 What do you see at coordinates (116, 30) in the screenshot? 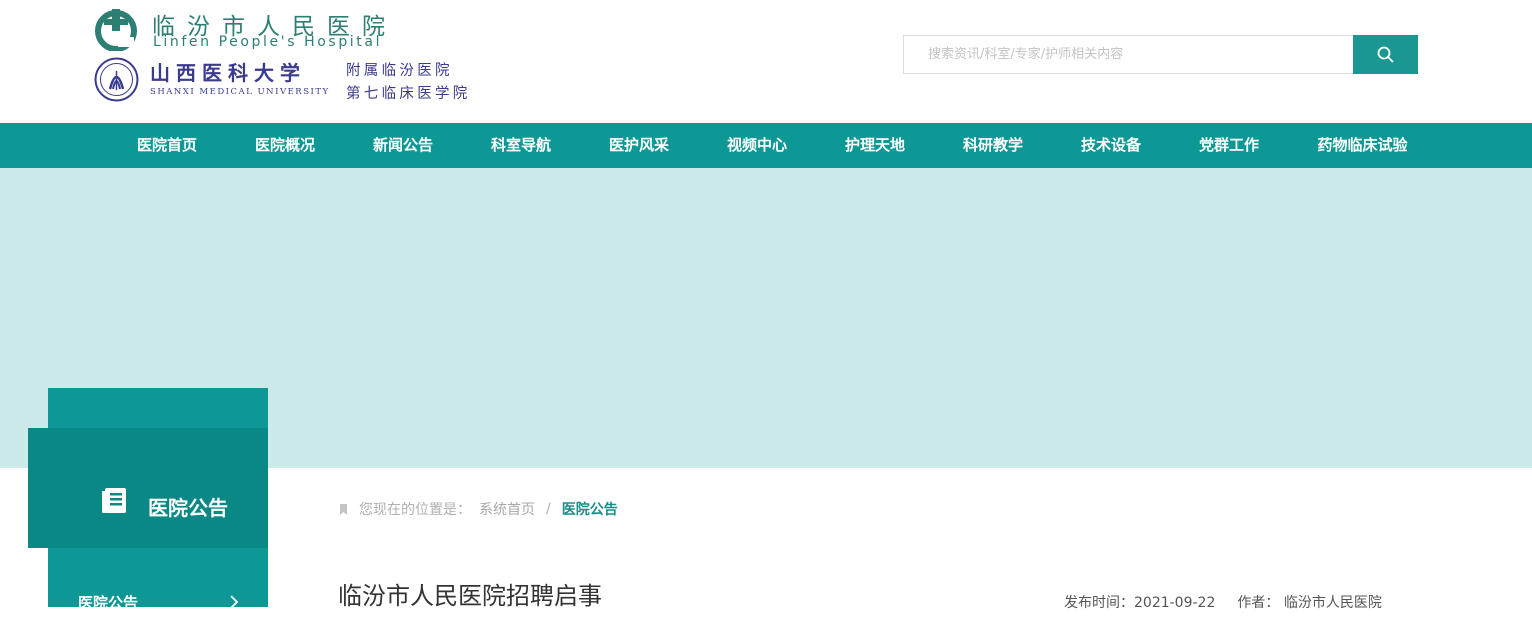
I see `hospital-emblem-icon` at bounding box center [116, 30].